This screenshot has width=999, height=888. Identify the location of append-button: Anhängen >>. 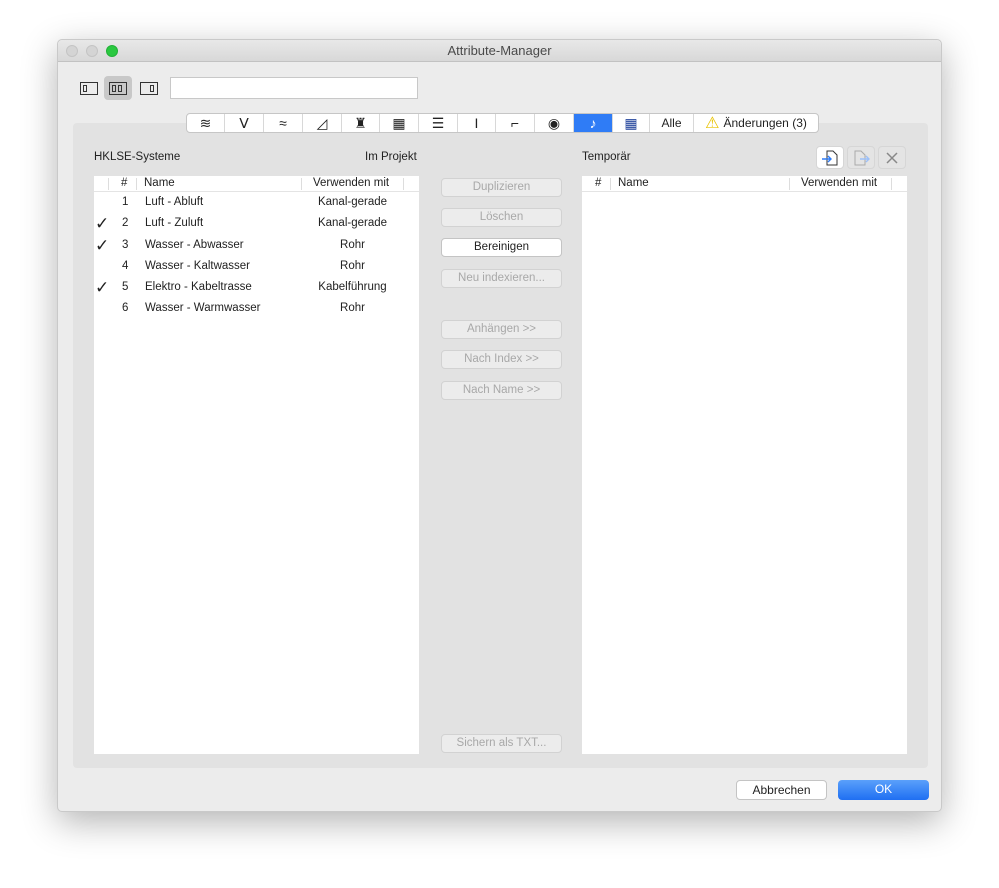
(501, 329).